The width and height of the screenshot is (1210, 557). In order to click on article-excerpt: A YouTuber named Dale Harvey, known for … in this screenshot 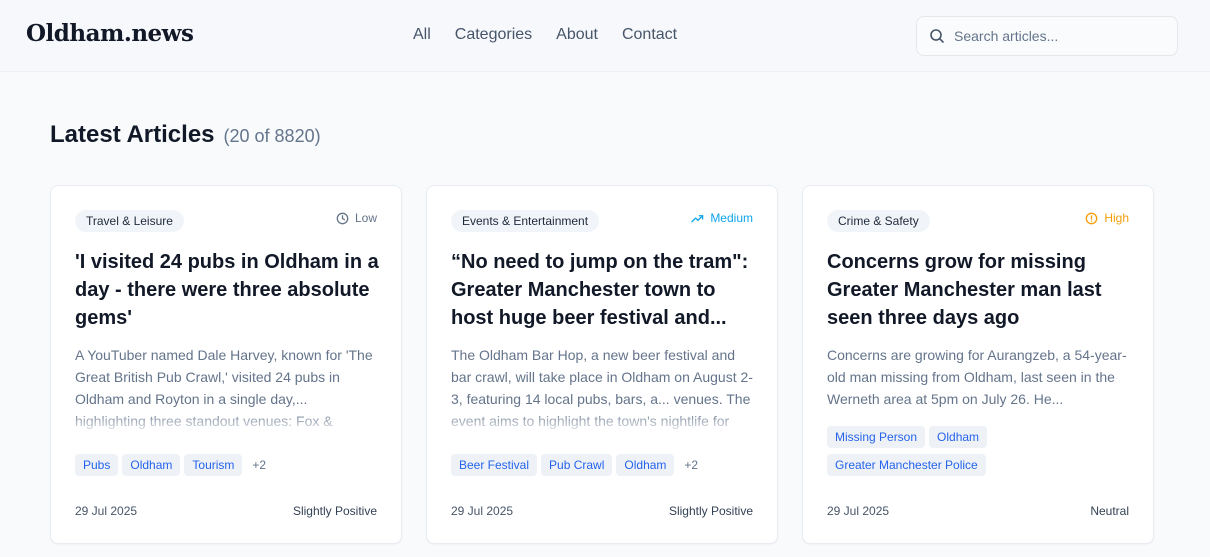, I will do `click(227, 390)`.